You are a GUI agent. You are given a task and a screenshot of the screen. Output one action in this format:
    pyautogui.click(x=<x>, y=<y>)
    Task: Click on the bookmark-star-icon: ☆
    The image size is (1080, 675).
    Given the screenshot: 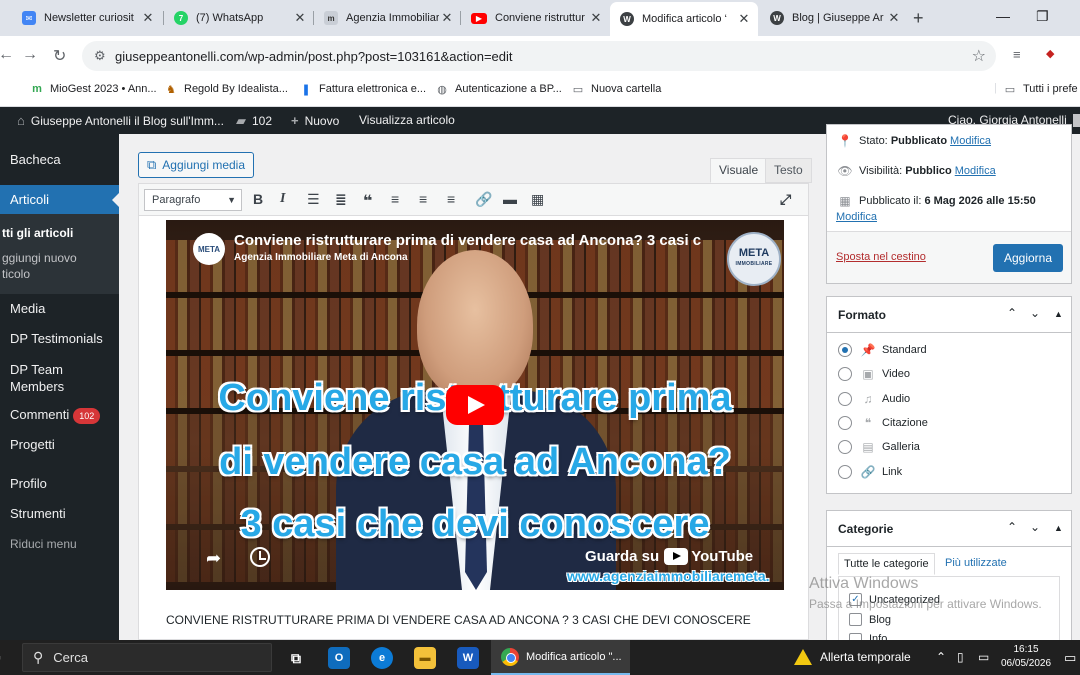 What is the action you would take?
    pyautogui.click(x=979, y=56)
    